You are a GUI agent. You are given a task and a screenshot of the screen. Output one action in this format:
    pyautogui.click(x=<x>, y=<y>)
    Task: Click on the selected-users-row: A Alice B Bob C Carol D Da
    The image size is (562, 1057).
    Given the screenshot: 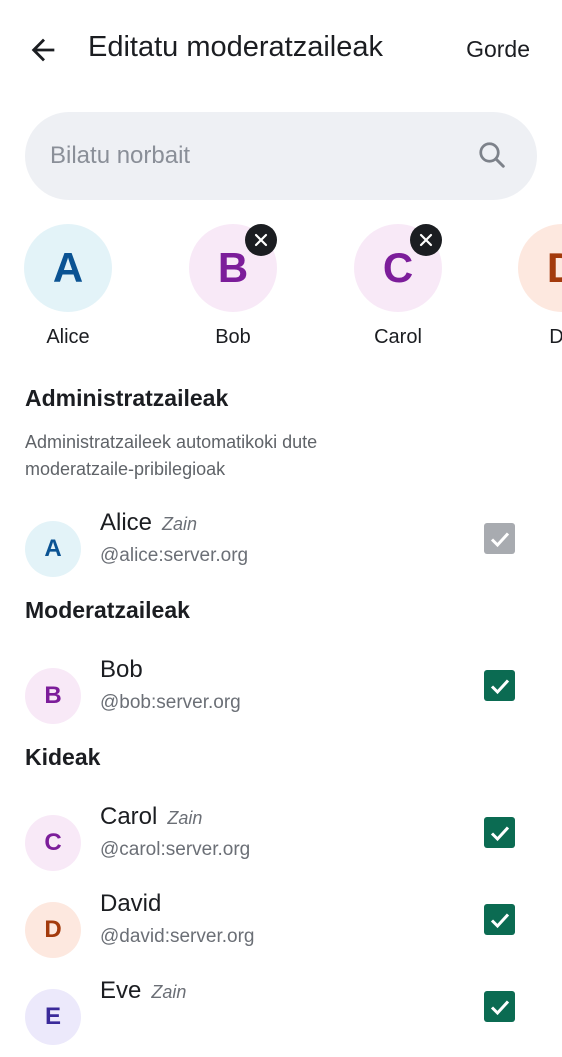 What is the action you would take?
    pyautogui.click(x=281, y=289)
    